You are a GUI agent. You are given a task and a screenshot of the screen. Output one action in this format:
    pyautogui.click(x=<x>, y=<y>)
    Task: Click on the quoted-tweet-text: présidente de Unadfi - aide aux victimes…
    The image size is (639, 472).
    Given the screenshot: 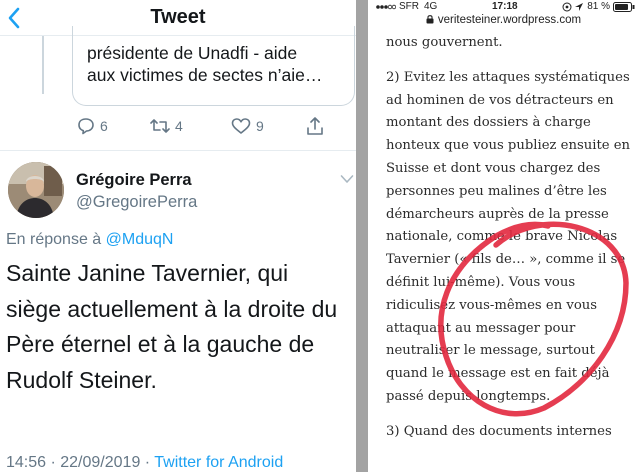 What is the action you would take?
    pyautogui.click(x=215, y=64)
    